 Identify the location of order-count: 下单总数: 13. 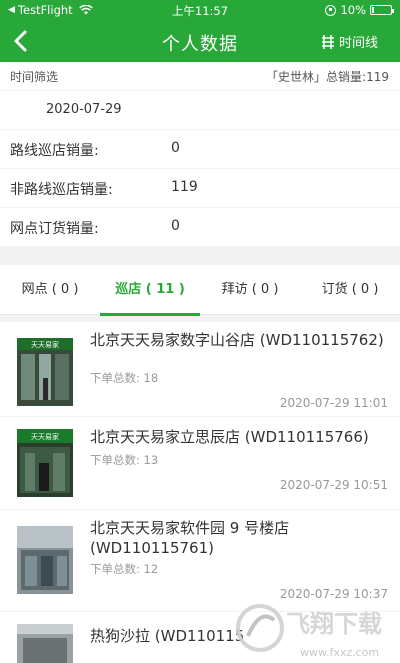
(124, 460).